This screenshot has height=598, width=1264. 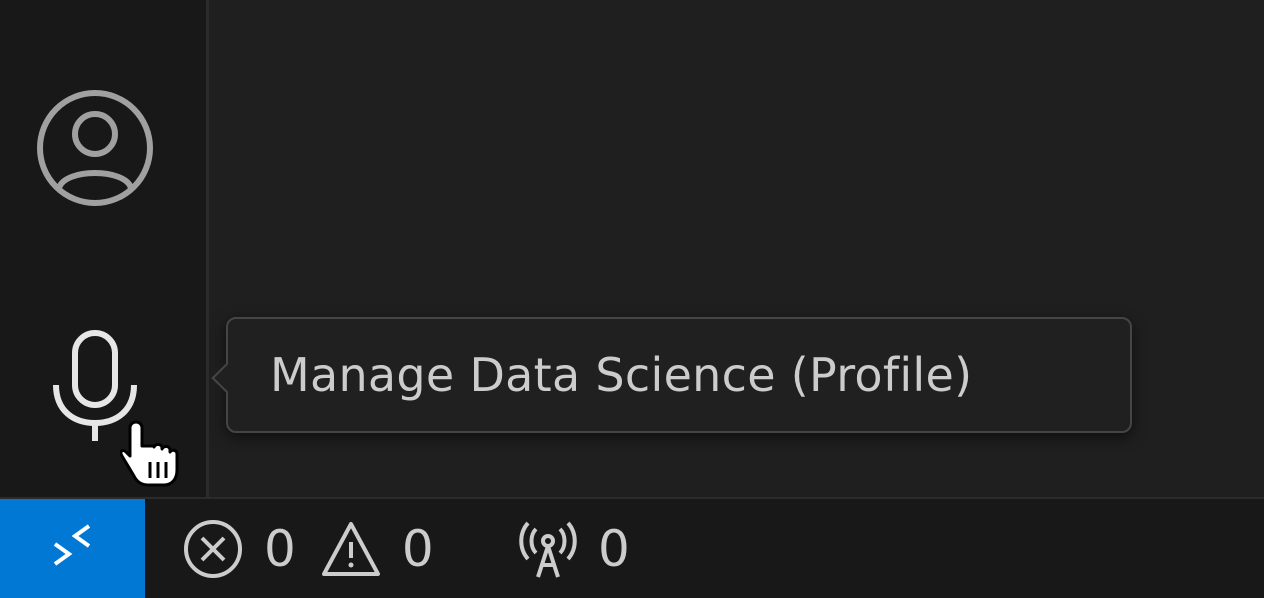 I want to click on remote-indicator-button, so click(x=72, y=548).